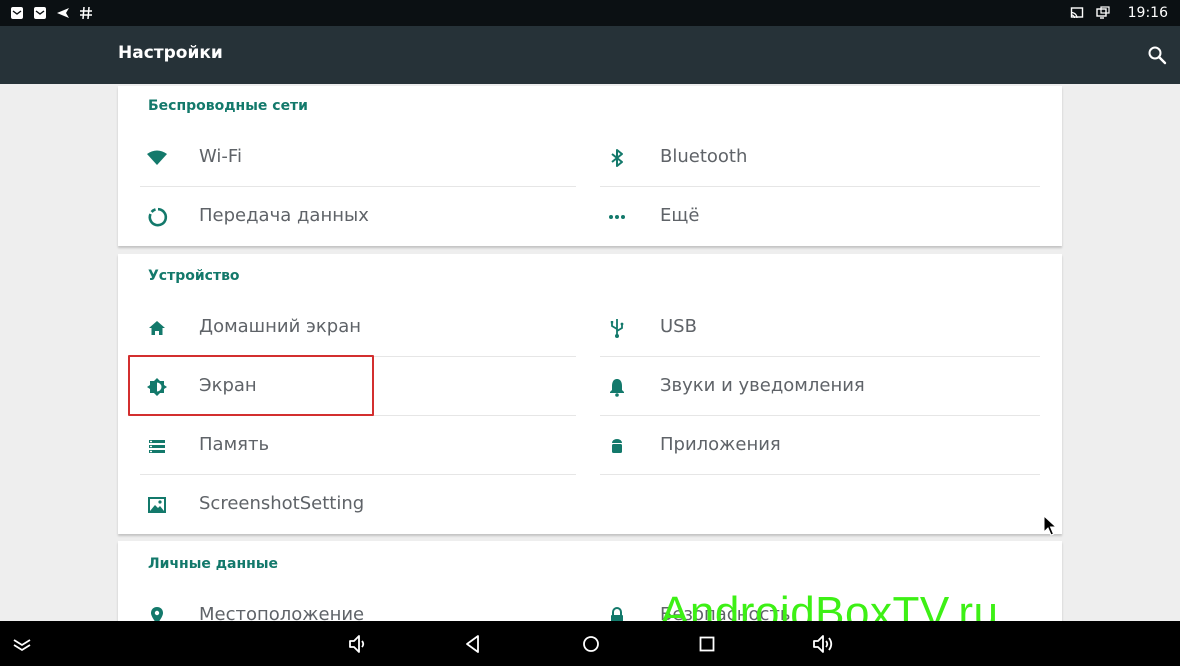  What do you see at coordinates (234, 444) in the screenshot?
I see `settings-item-label: Память` at bounding box center [234, 444].